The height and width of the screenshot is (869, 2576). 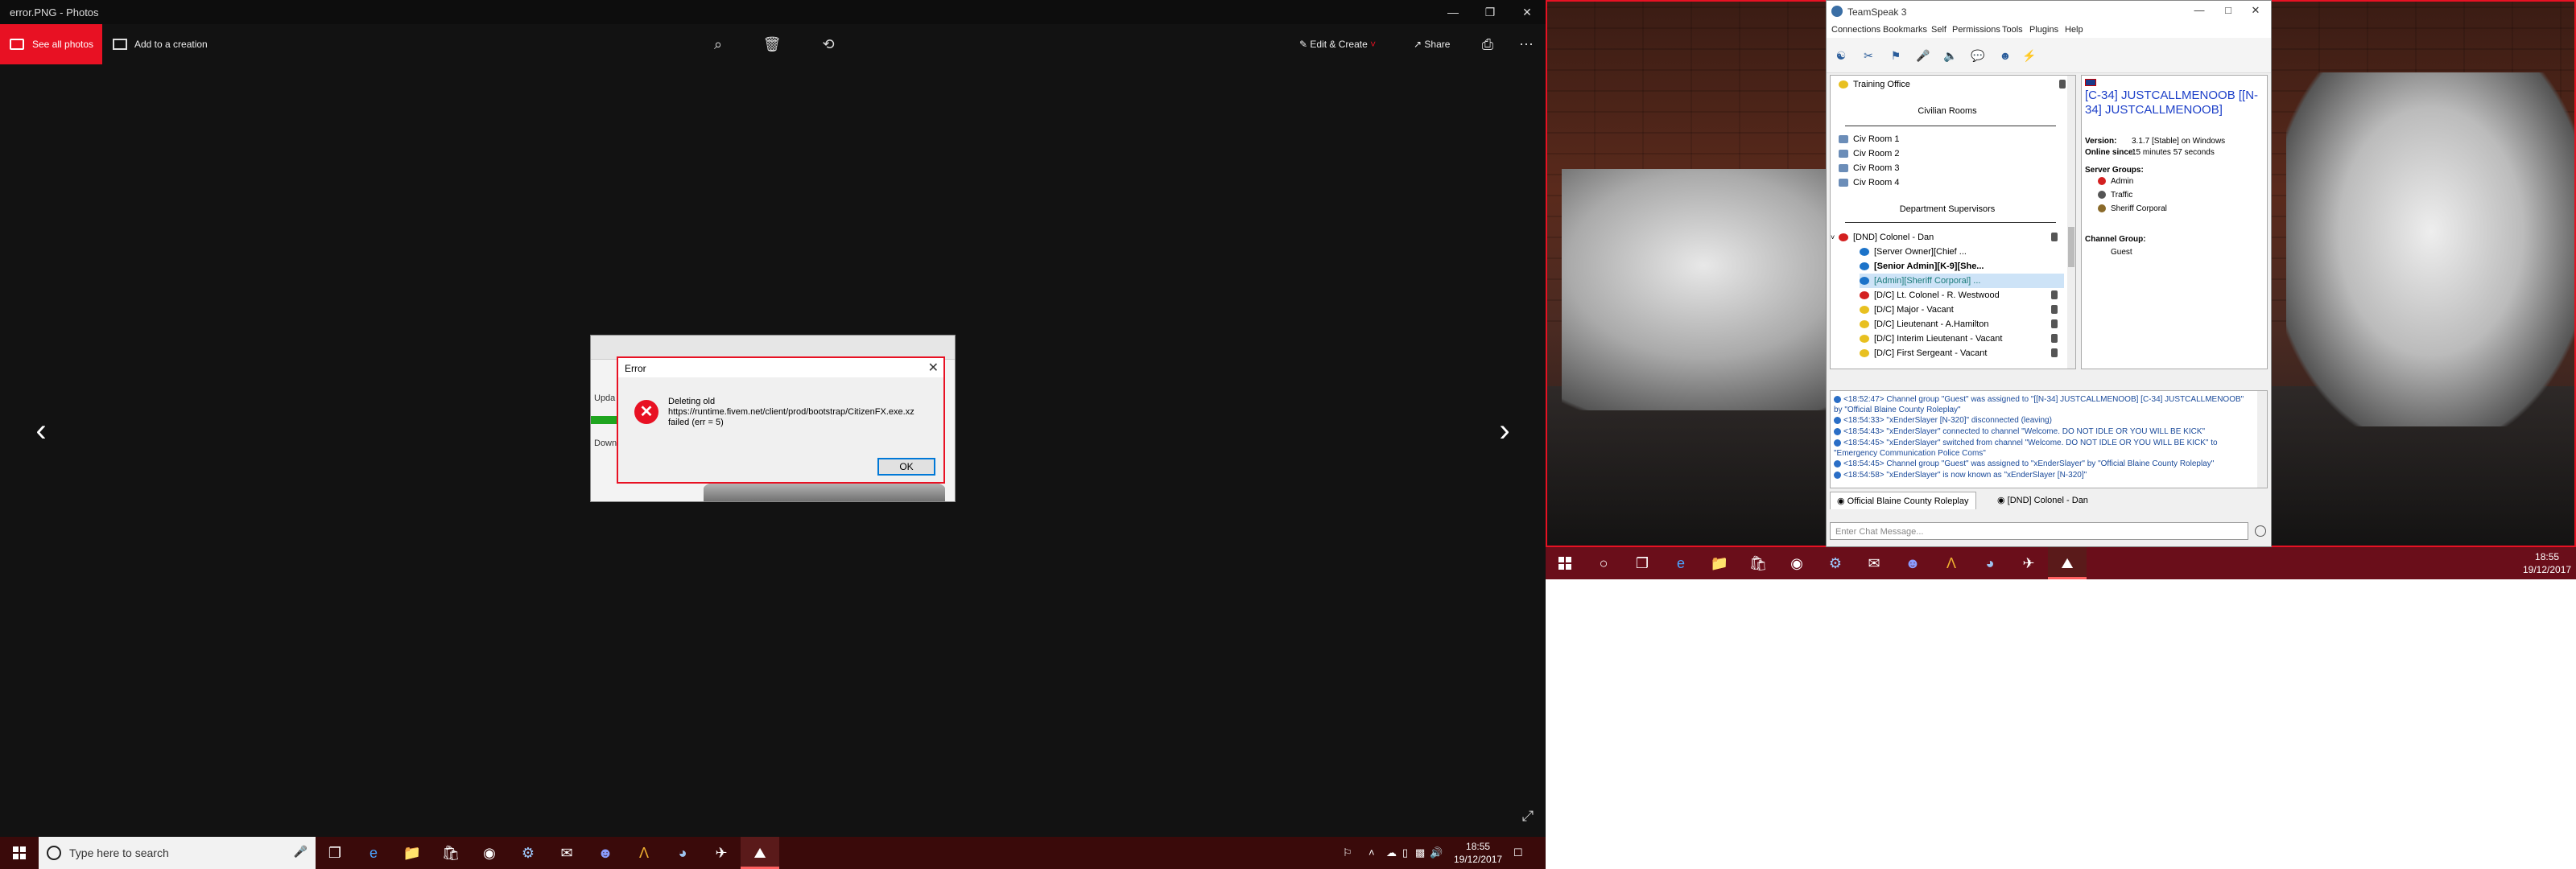 What do you see at coordinates (41, 431) in the screenshot?
I see `previous-photo-arrow: ‹` at bounding box center [41, 431].